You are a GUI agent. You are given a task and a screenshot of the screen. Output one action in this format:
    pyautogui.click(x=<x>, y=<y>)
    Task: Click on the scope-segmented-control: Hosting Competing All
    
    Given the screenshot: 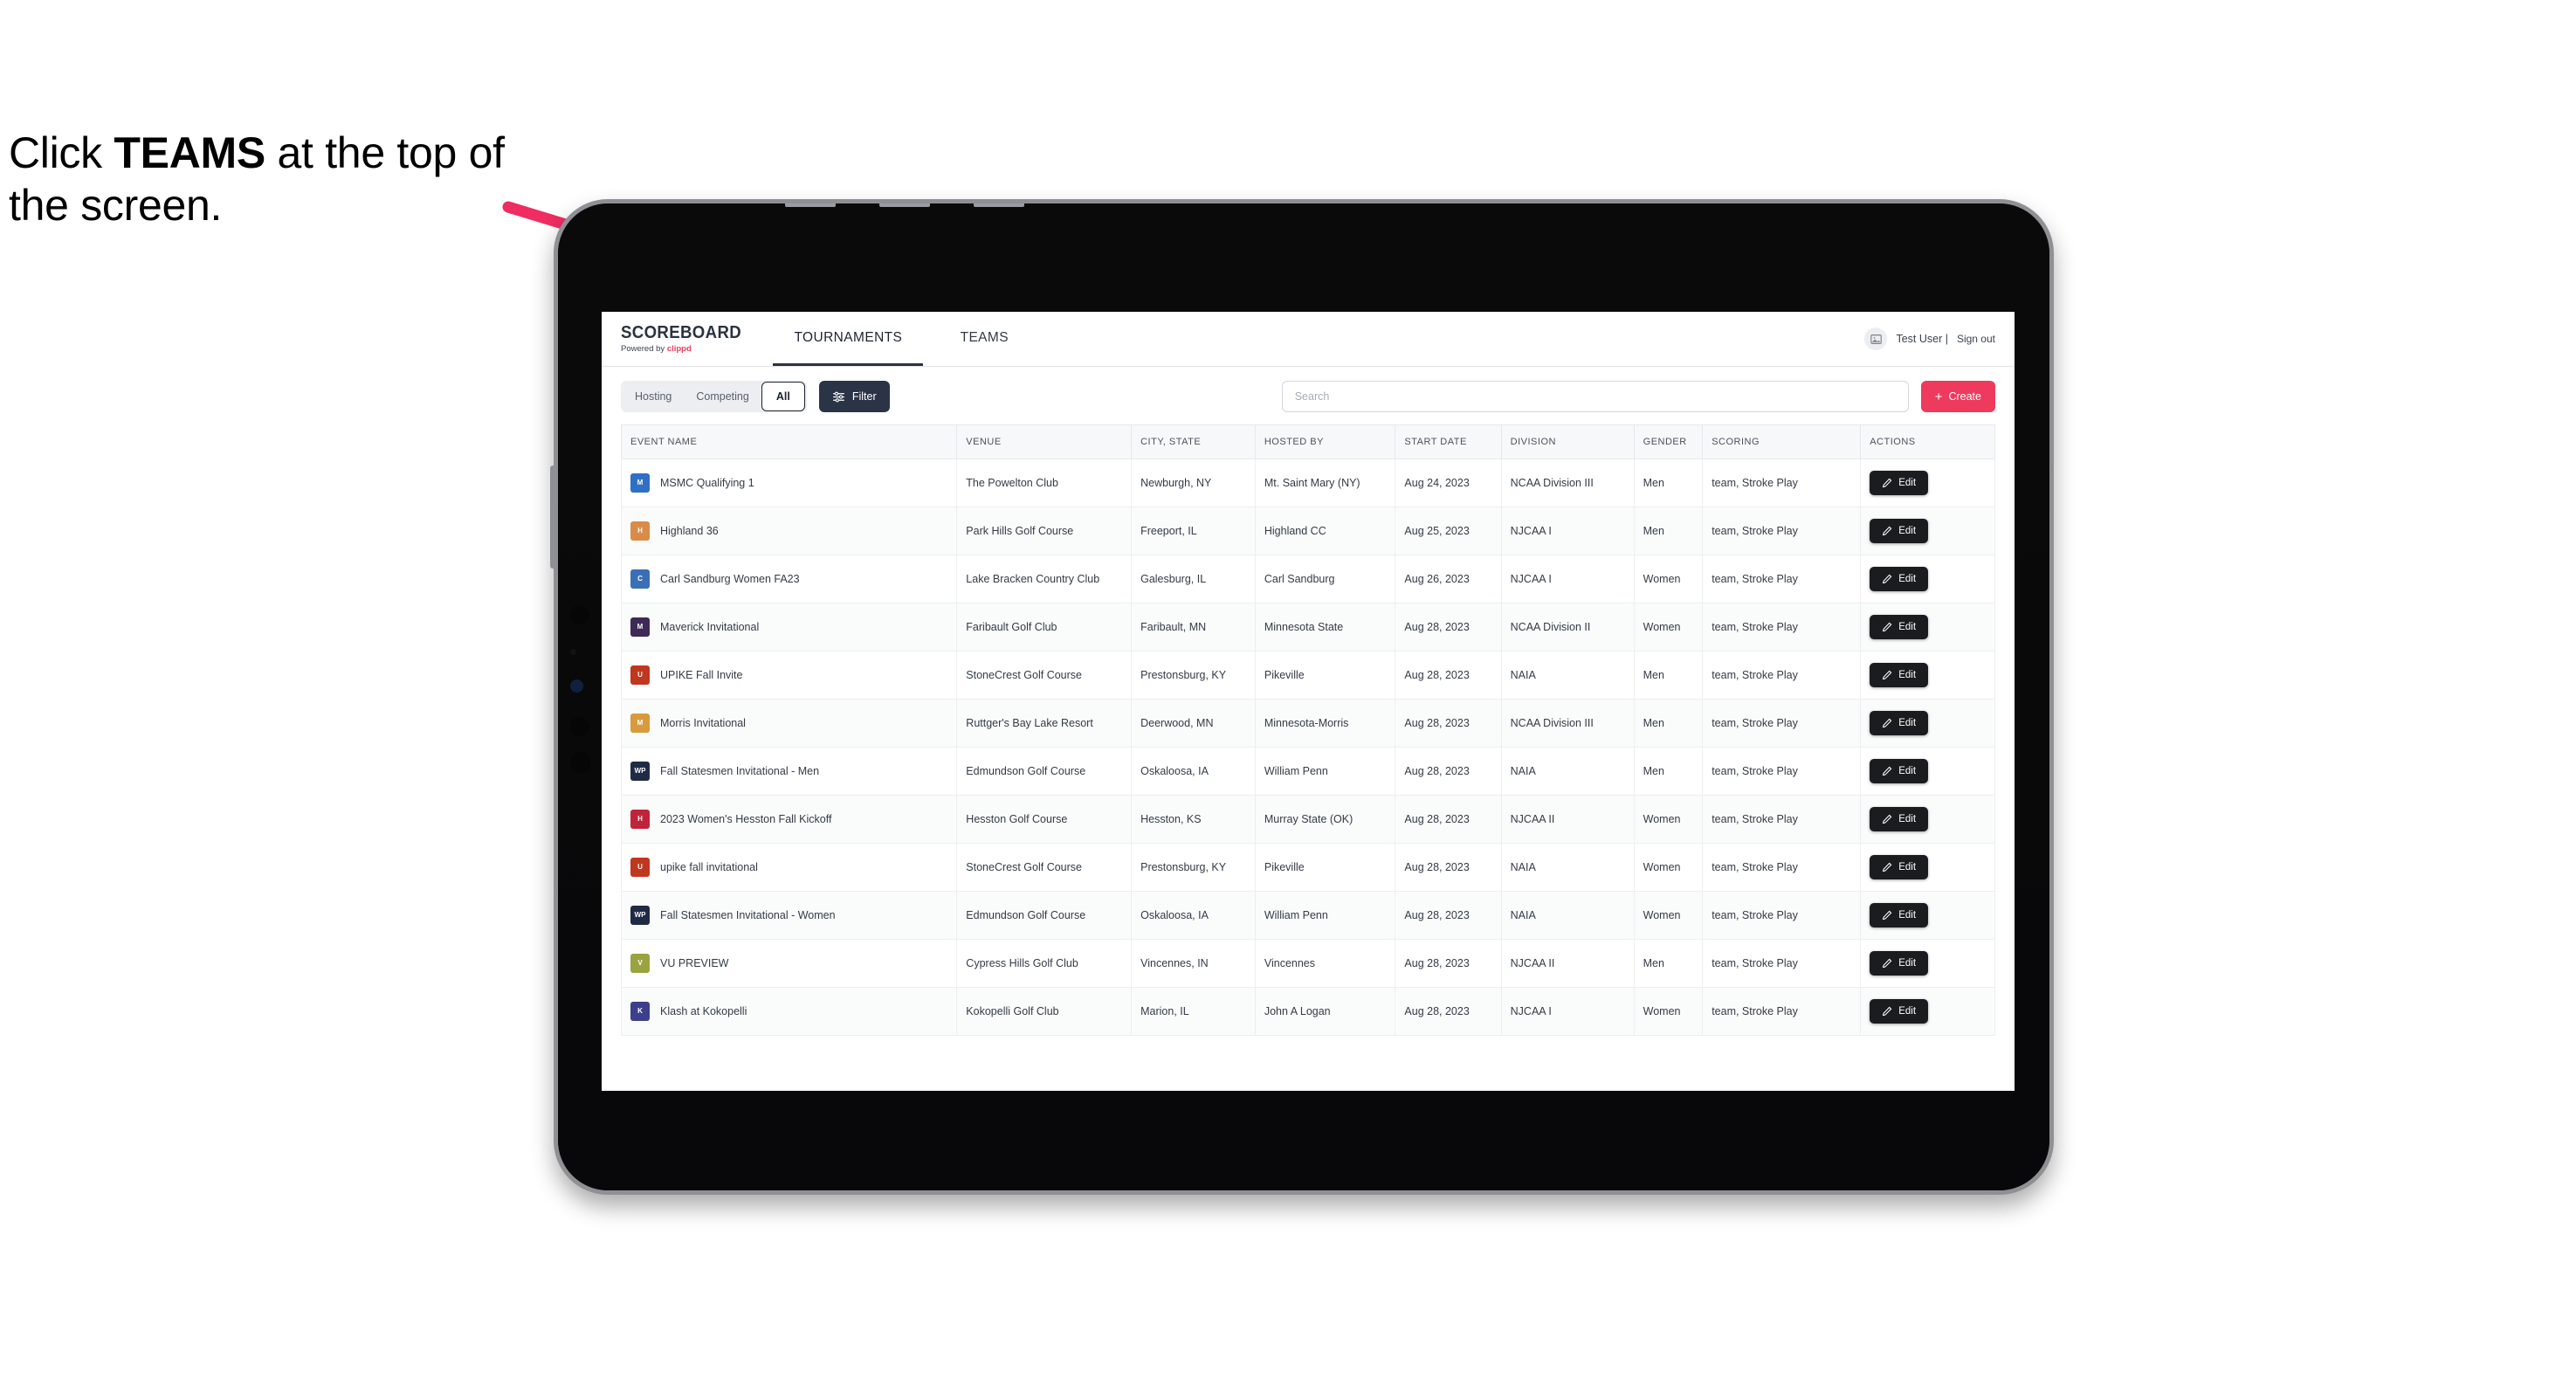 What is the action you would take?
    pyautogui.click(x=714, y=396)
    